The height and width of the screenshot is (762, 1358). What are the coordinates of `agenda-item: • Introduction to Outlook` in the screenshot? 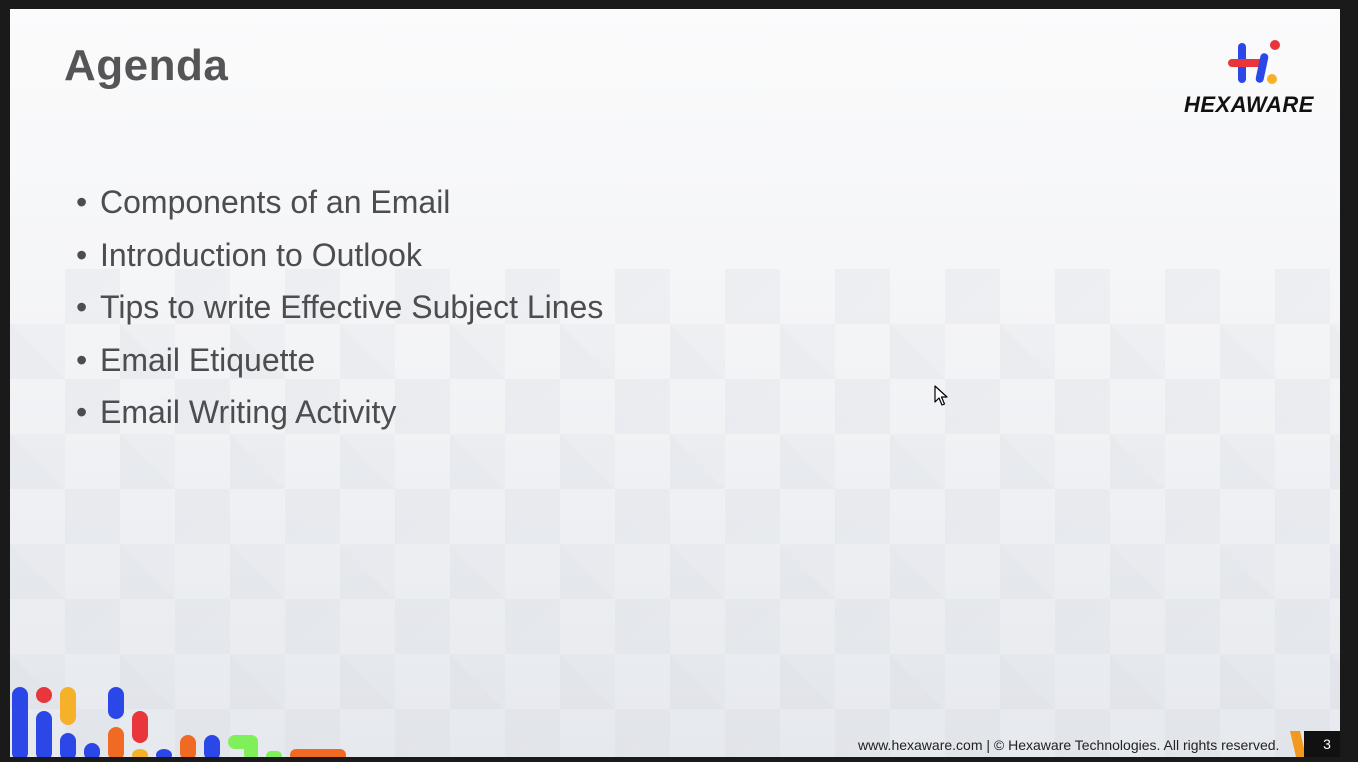 It's located at (339, 260).